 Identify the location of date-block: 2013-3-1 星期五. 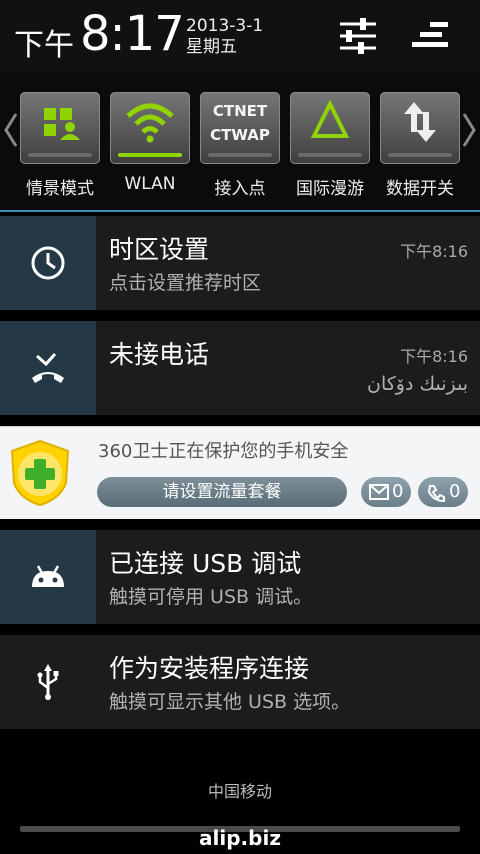
(224, 37).